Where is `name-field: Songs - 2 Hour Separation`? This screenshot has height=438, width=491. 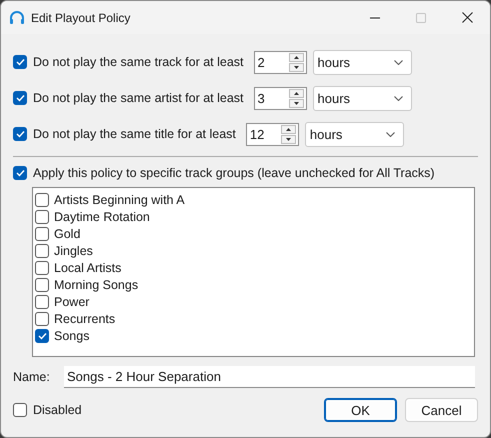
name-field: Songs - 2 Hour Separation is located at coordinates (269, 377).